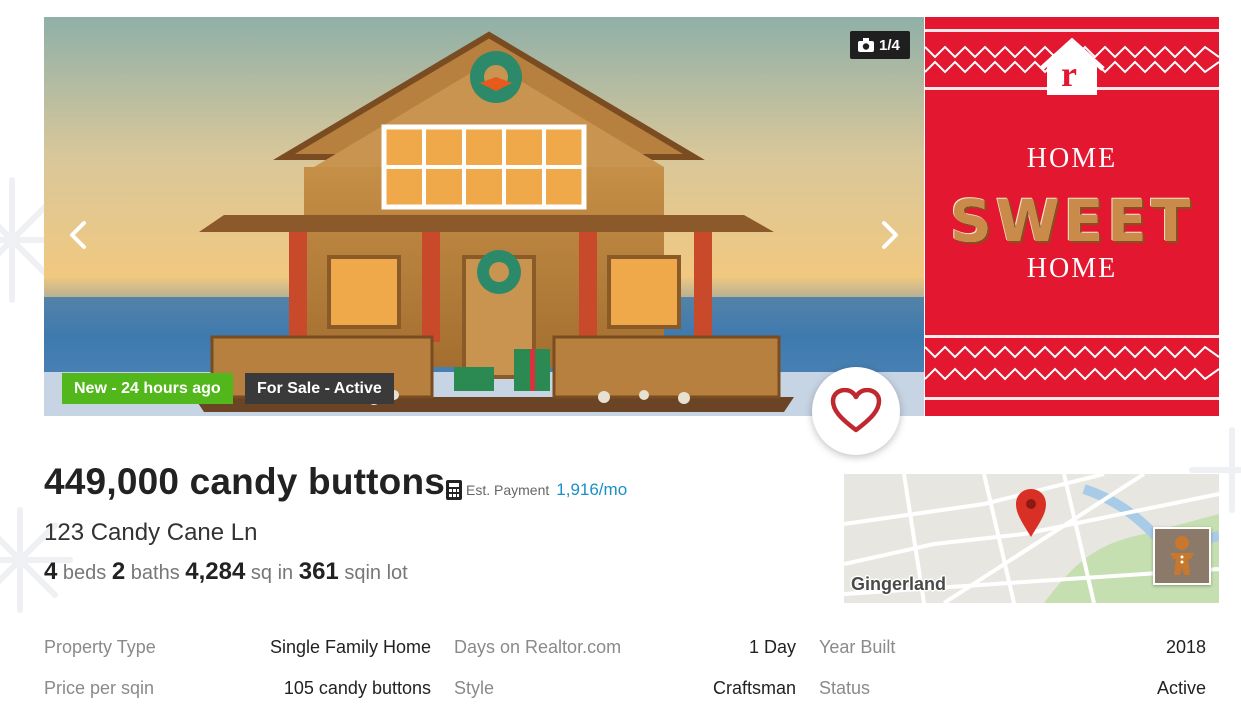 Image resolution: width=1241 pixels, height=711 pixels. Describe the element at coordinates (99, 688) in the screenshot. I see `price-per-label: Price per sqin` at that location.